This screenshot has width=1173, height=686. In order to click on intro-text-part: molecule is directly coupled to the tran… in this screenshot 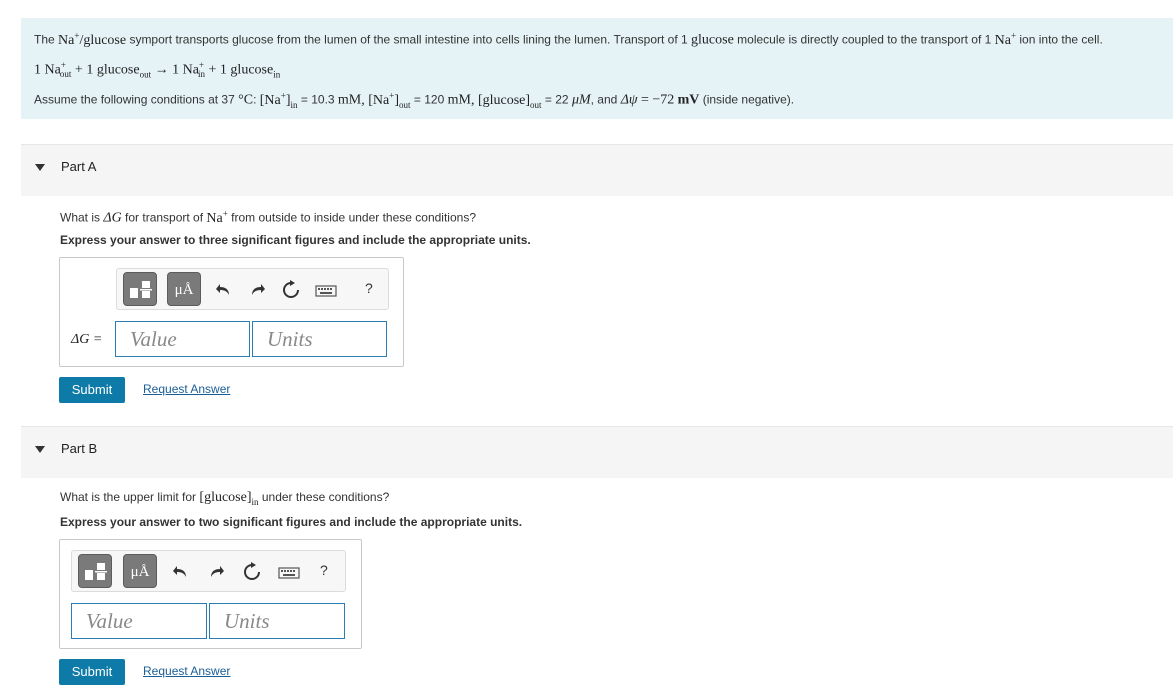, I will do `click(864, 39)`.